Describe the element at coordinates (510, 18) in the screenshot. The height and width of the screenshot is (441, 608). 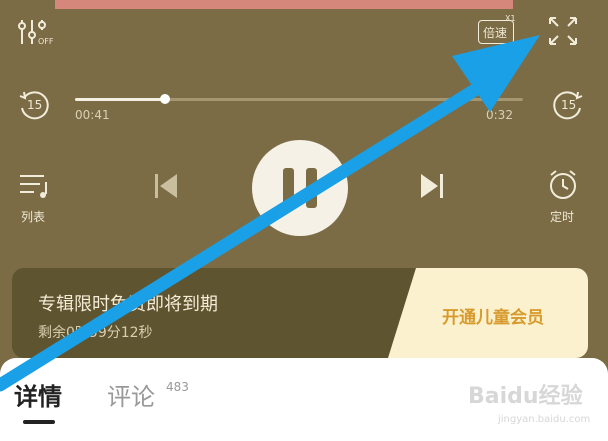
I see `speed-value: X1` at that location.